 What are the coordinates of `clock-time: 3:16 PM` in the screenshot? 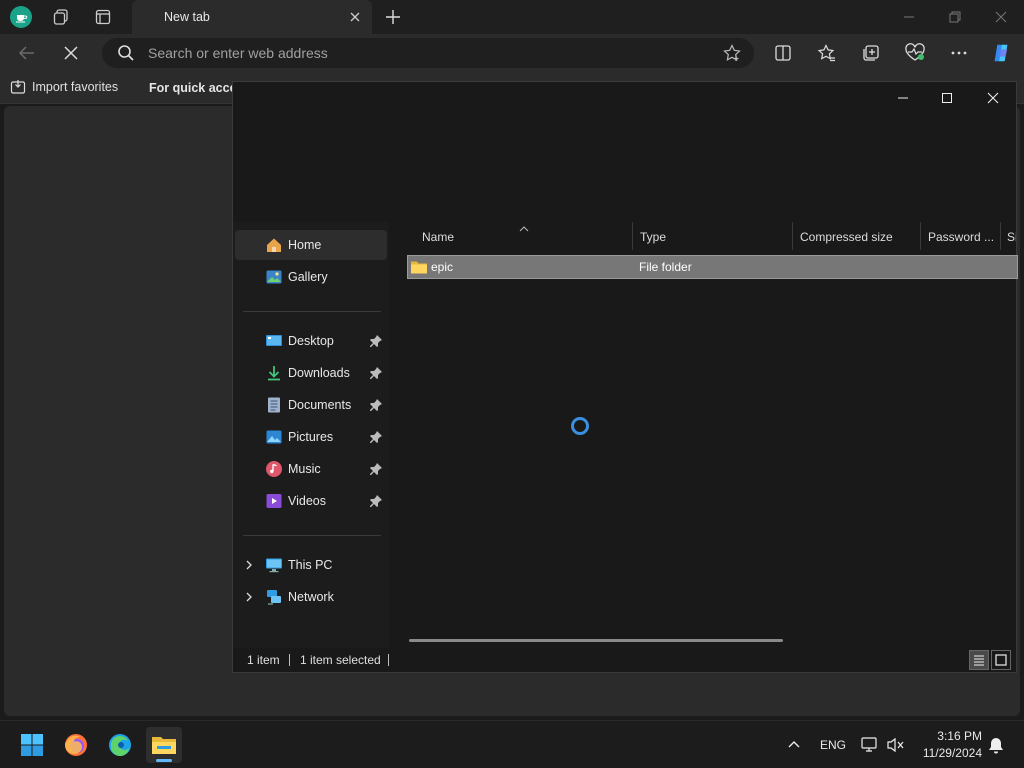 It's located at (951, 736).